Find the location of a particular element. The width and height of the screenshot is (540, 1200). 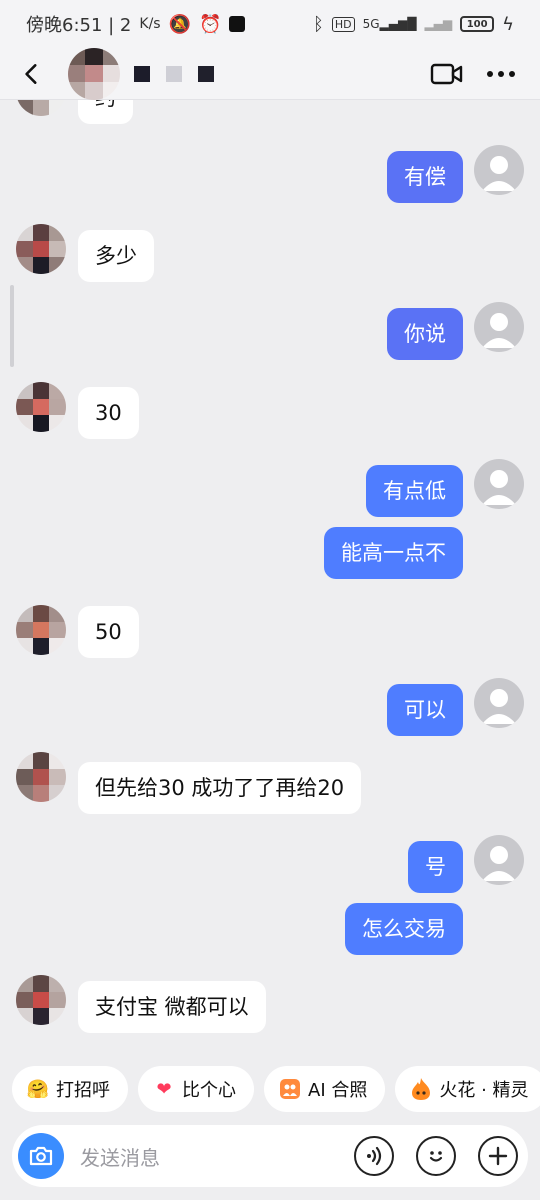

quick-reply-ai-photo: AI 合照 is located at coordinates (325, 1089).